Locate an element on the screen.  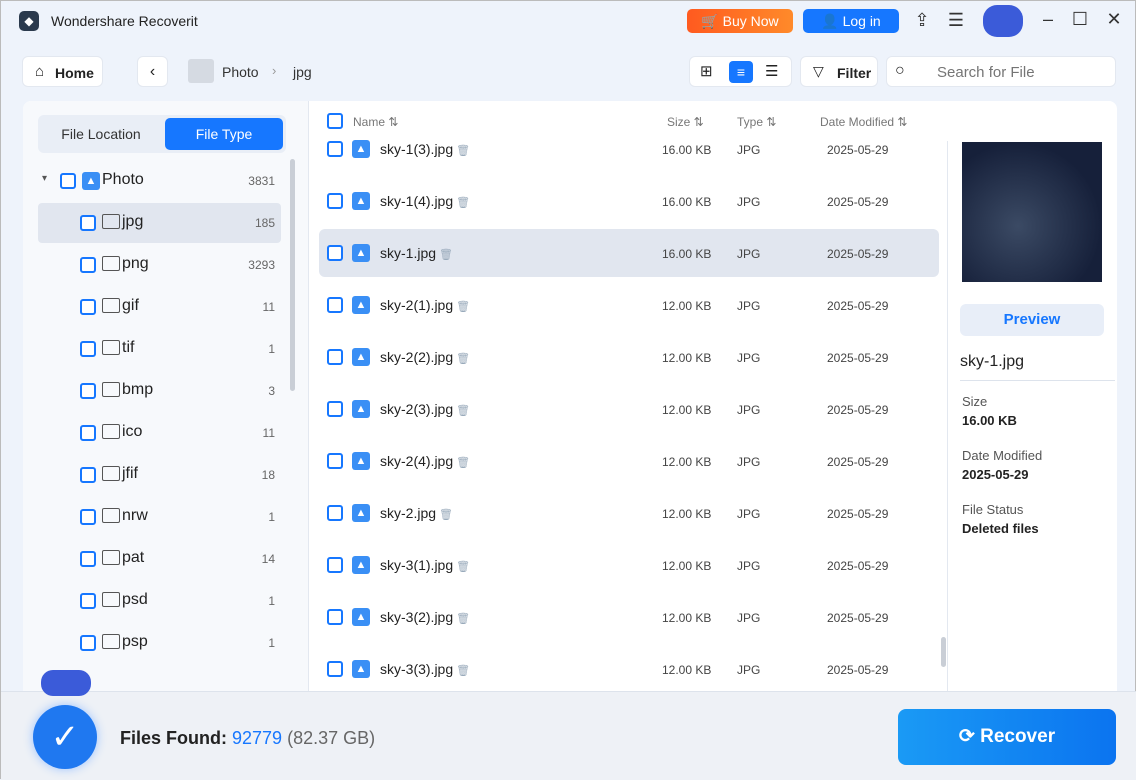
file-row: ▲ sky-1(3).jpg 🗑 16.00 KB JPG 2025-05-29 is located at coordinates (629, 149).